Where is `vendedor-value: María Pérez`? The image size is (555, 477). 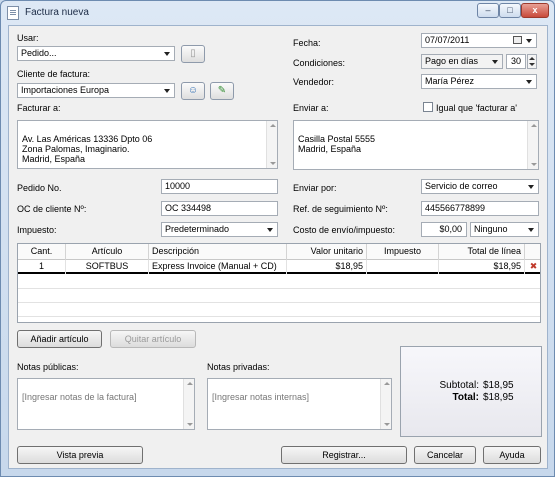 vendedor-value: María Pérez is located at coordinates (450, 81).